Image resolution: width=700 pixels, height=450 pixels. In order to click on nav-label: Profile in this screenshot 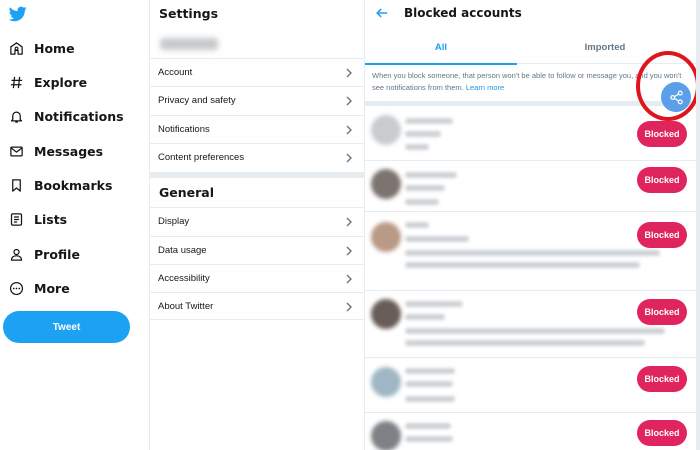, I will do `click(57, 254)`.